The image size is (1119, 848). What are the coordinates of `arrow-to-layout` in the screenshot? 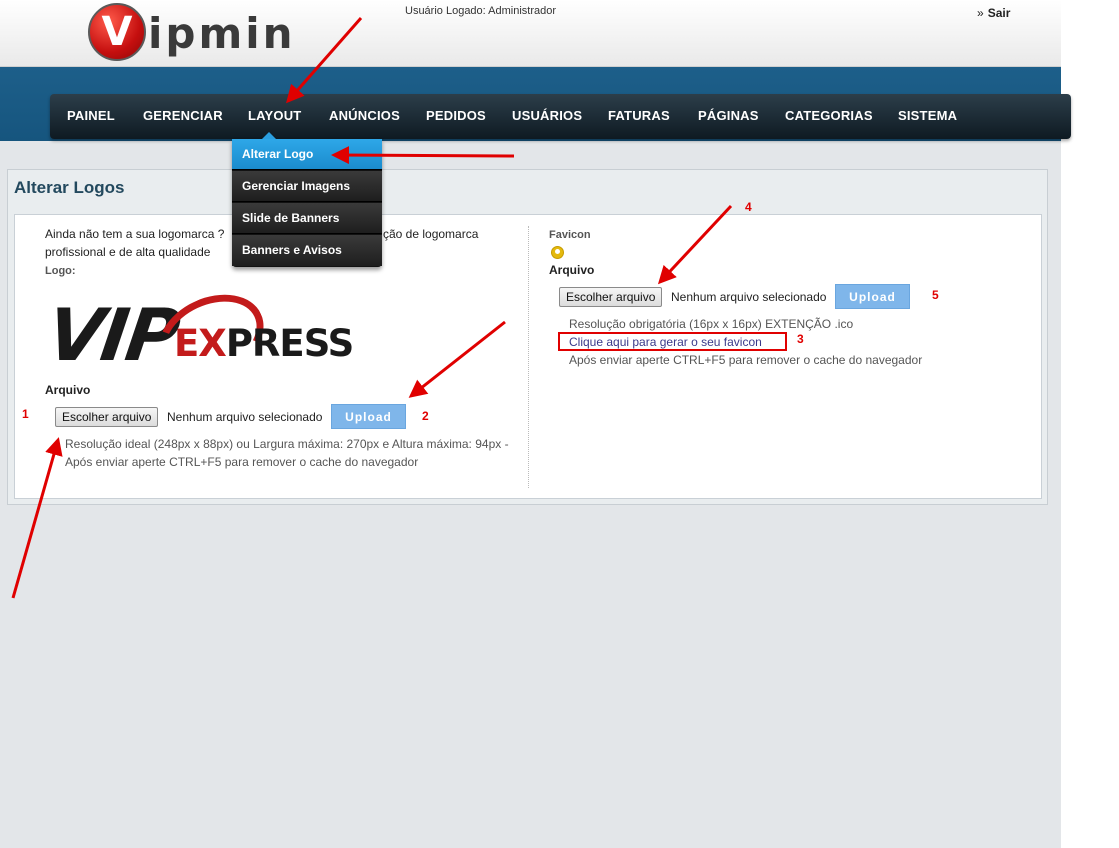 It's located at (324, 60).